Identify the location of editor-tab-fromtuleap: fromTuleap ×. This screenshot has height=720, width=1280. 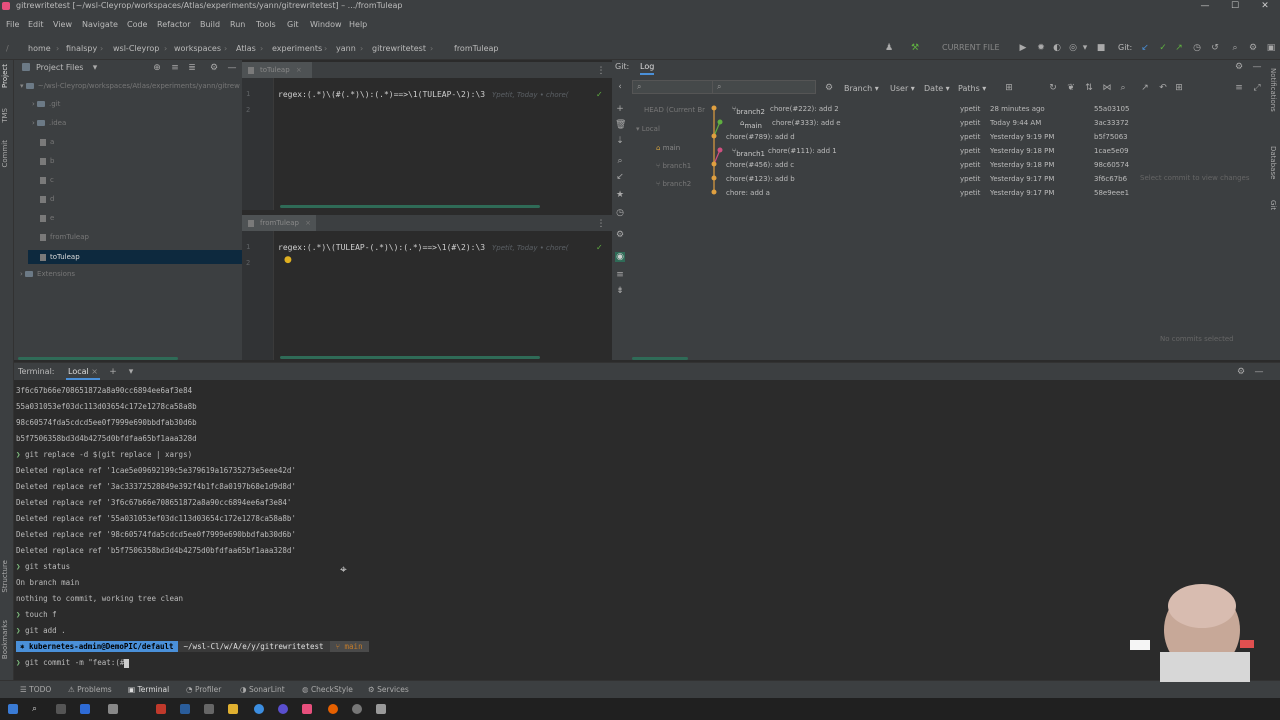
(279, 223).